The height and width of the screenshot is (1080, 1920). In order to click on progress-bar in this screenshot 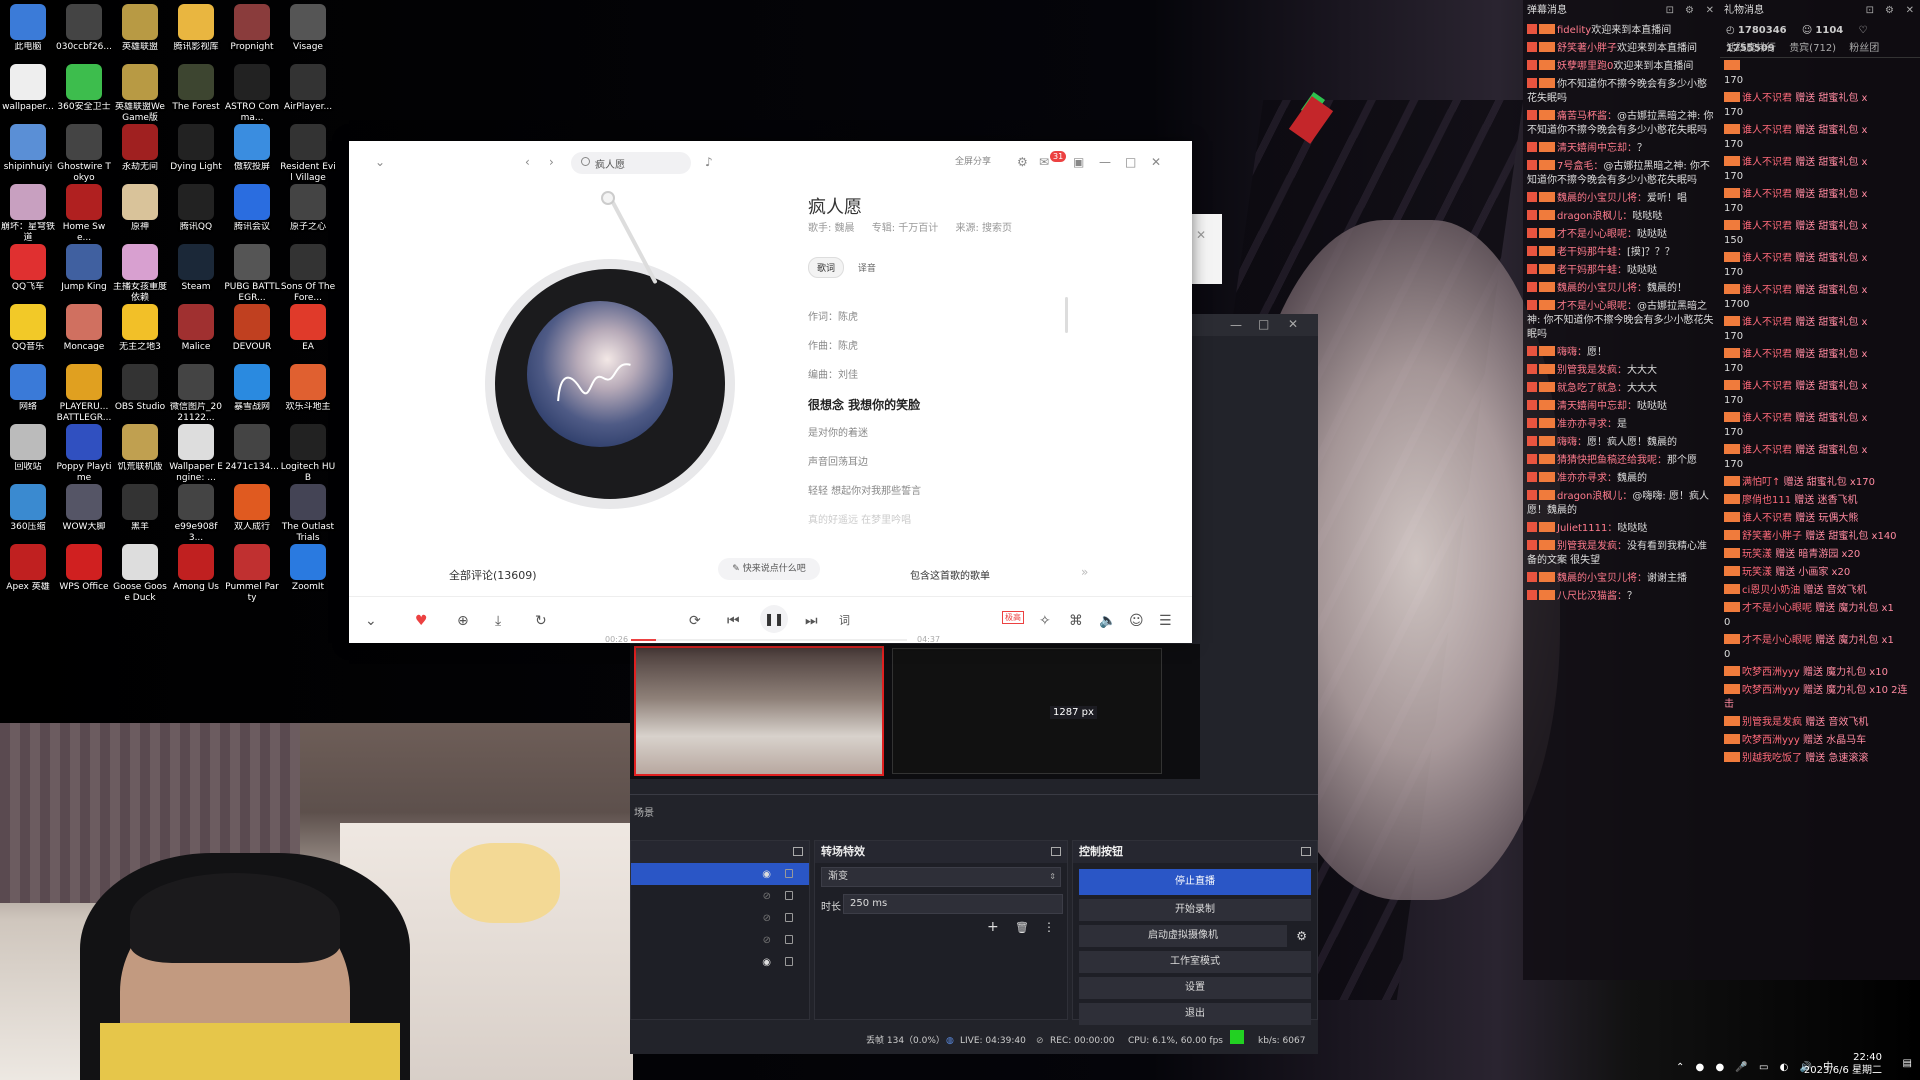, I will do `click(769, 640)`.